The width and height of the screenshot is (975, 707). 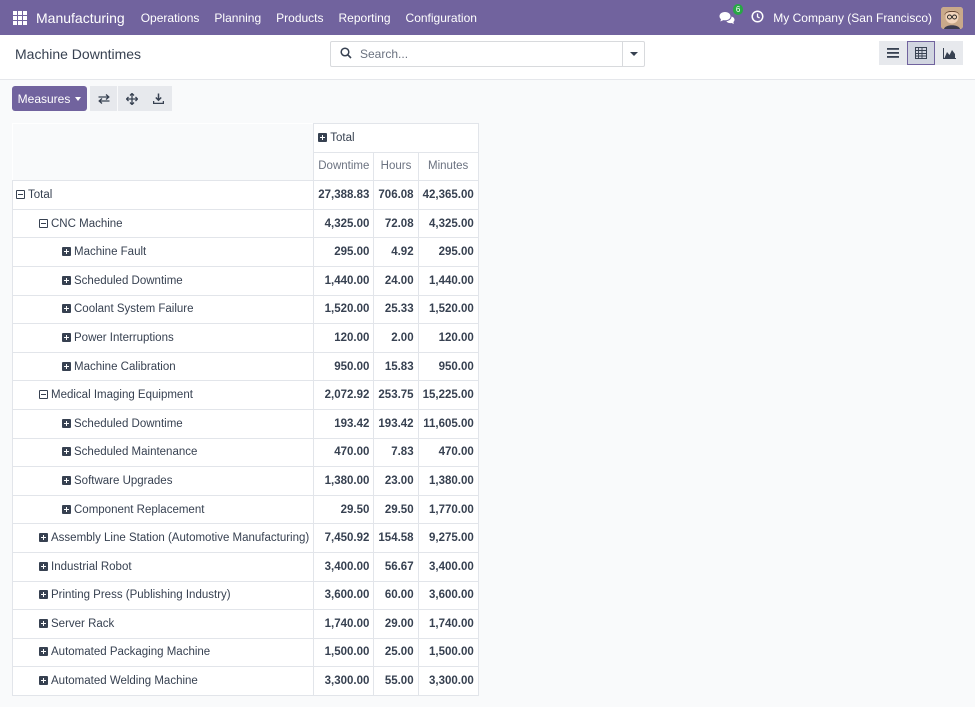 What do you see at coordinates (441, 18) in the screenshot?
I see `menu-configuration: Configuration` at bounding box center [441, 18].